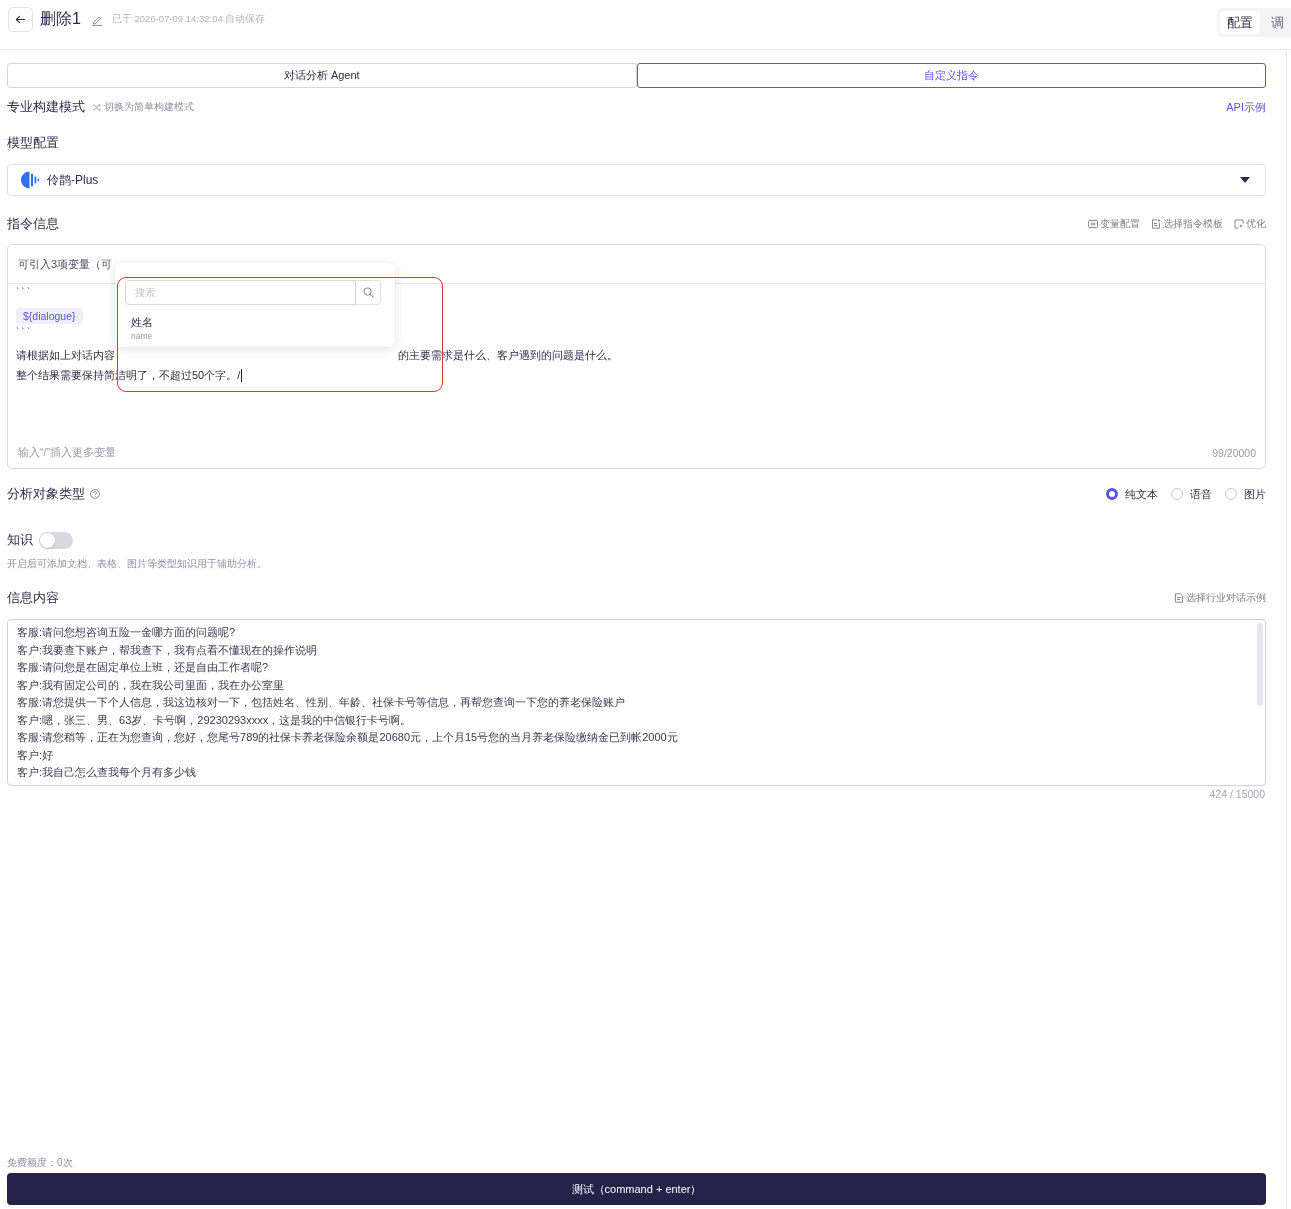 The image size is (1291, 1209). Describe the element at coordinates (49, 315) in the screenshot. I see `variable-chip: ${dialogue}` at that location.